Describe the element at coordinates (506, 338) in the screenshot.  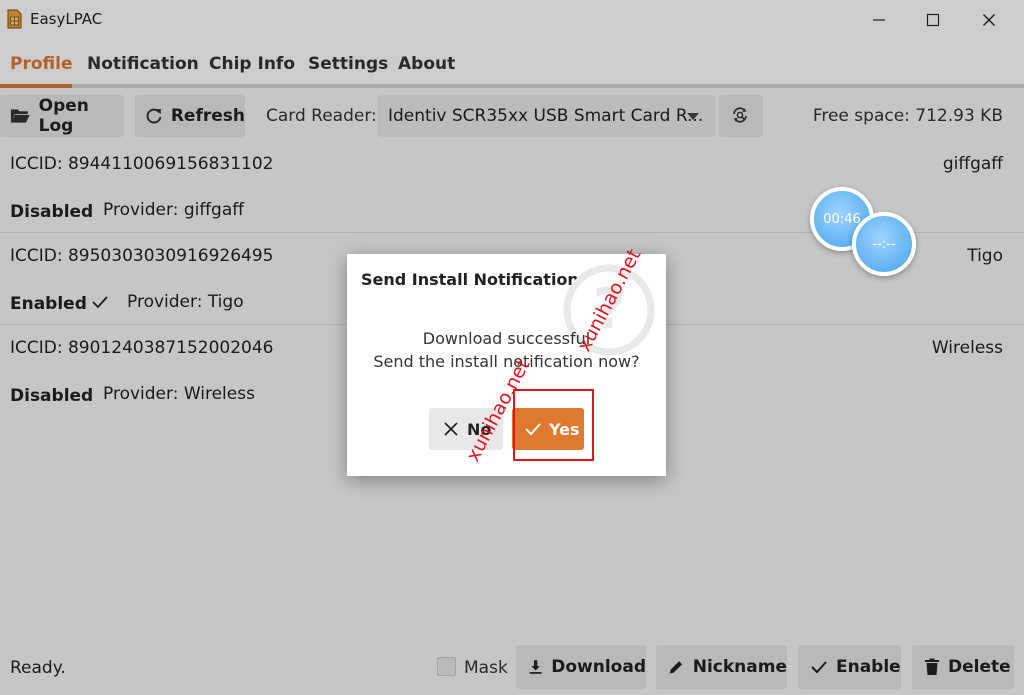
I see `dialog-message-line1: Download successful` at that location.